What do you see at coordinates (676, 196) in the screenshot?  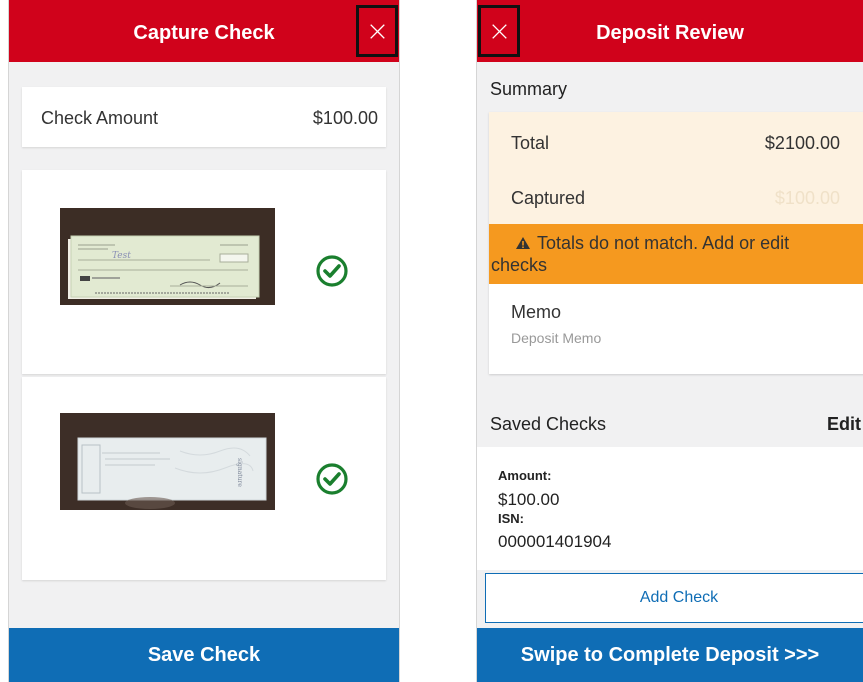 I see `captured-row: Captured $100.00` at bounding box center [676, 196].